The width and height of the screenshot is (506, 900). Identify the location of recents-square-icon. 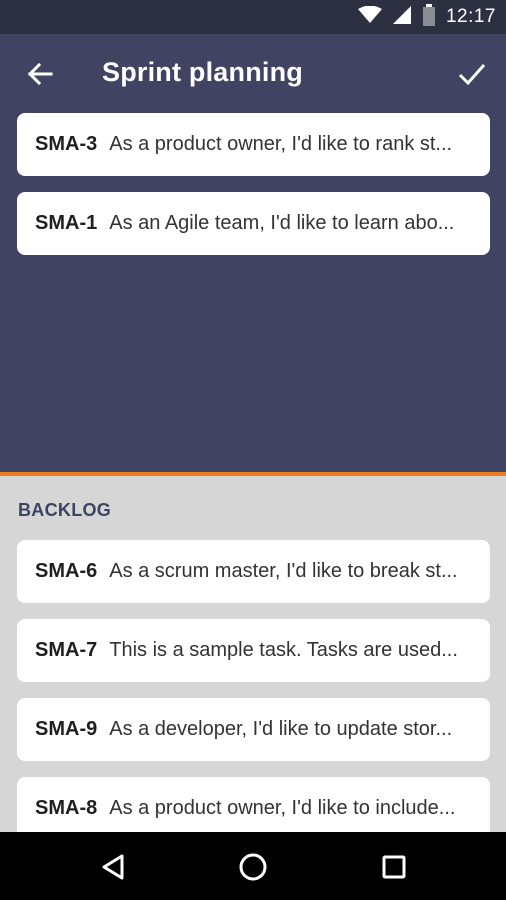
(394, 867).